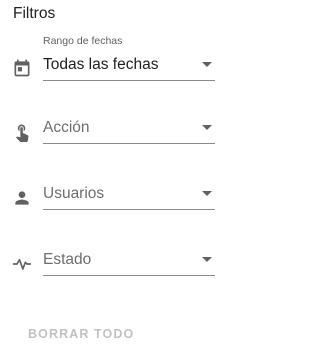 Image resolution: width=320 pixels, height=355 pixels. I want to click on users-filter: Usuarios, so click(118, 194).